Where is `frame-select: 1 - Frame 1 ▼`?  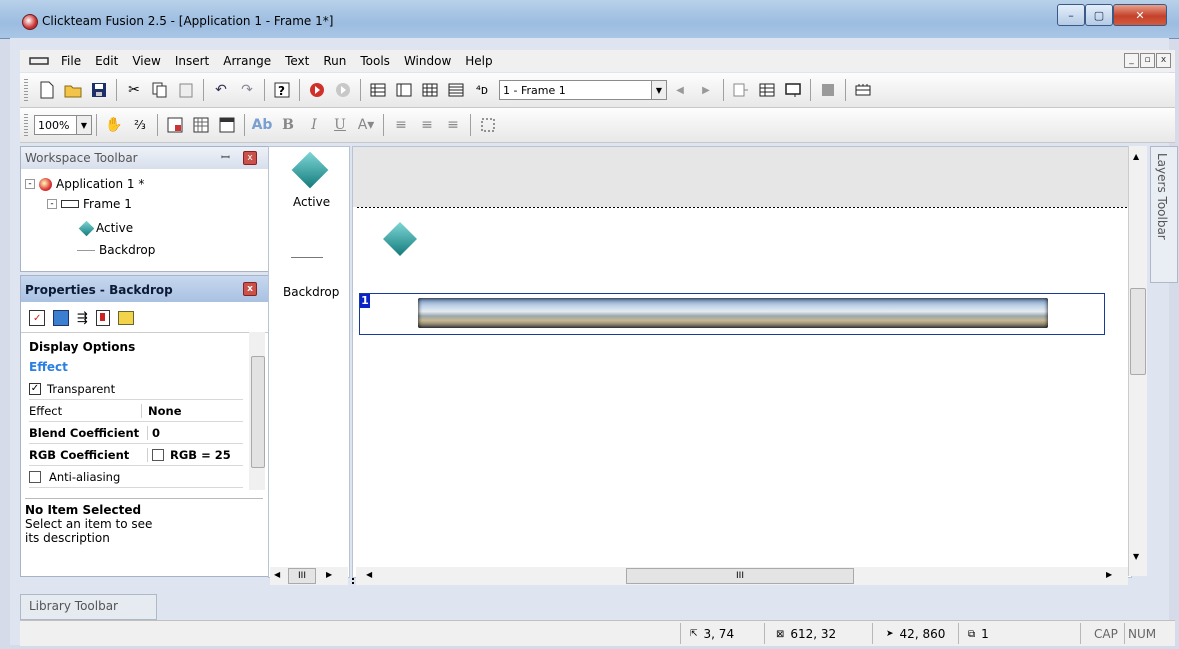
frame-select: 1 - Frame 1 ▼ is located at coordinates (583, 90).